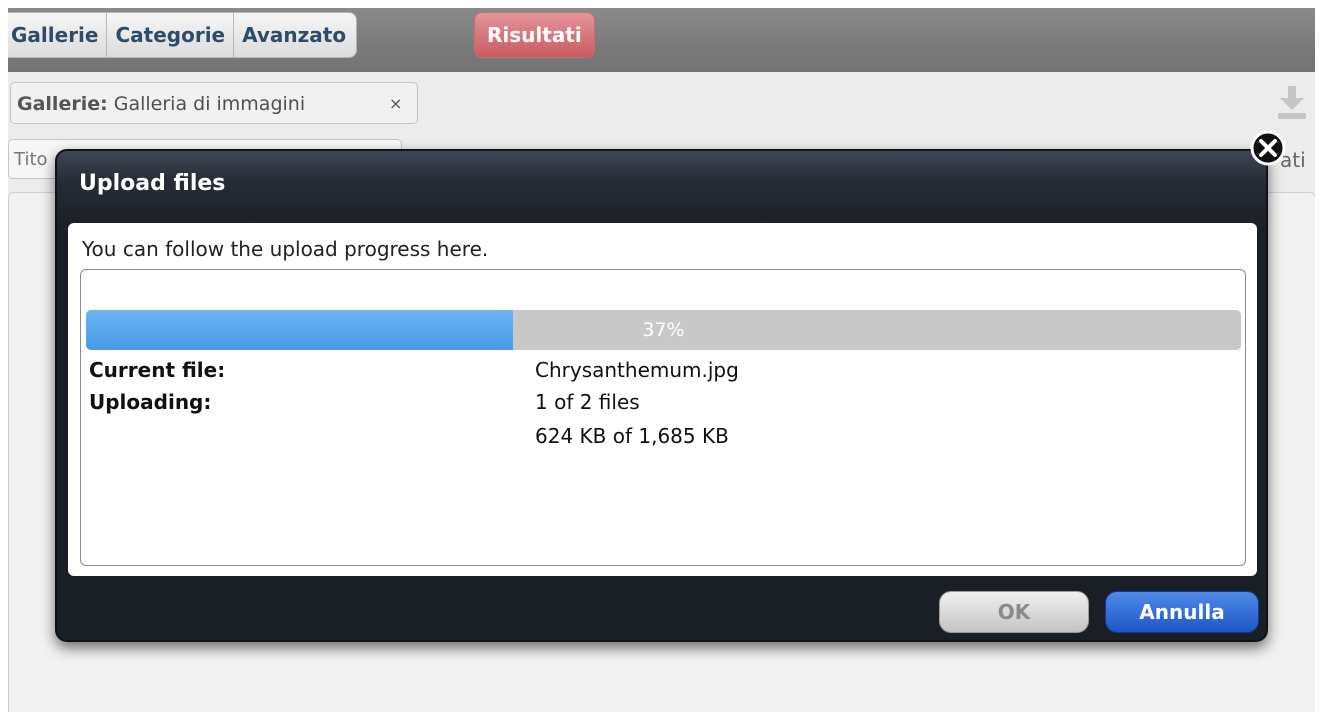  I want to click on progress-percent-label: 37%, so click(663, 330).